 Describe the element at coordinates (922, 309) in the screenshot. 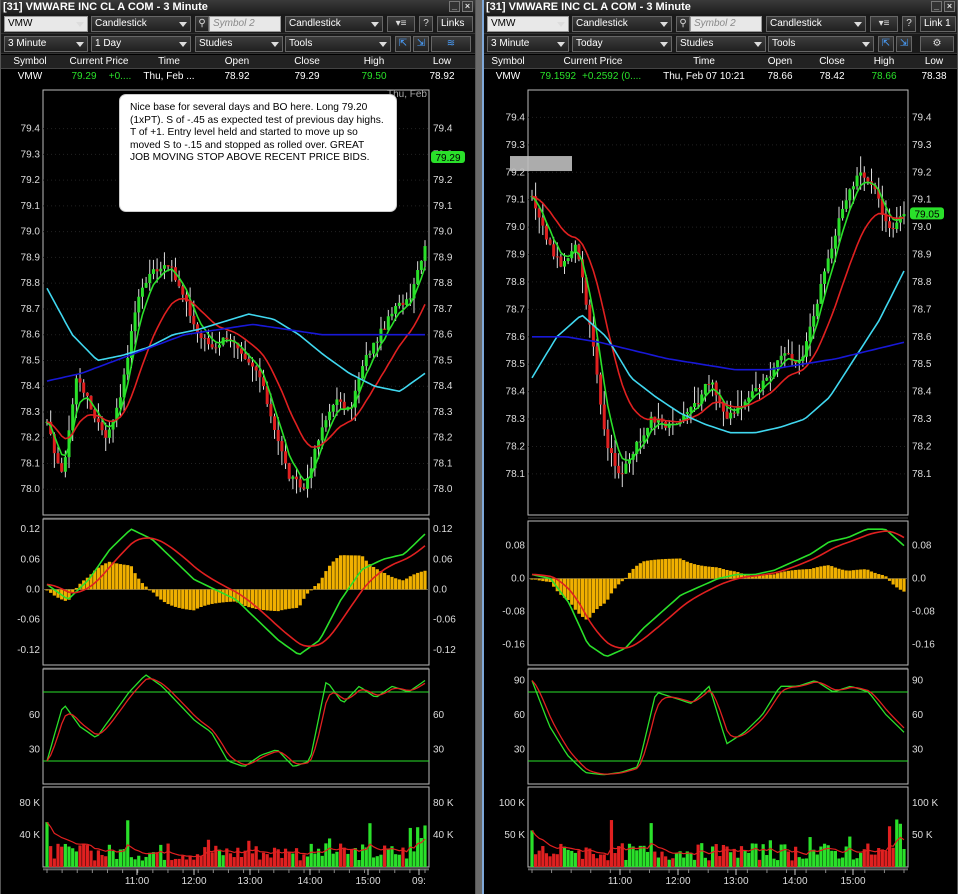

I see `price-tick-label-right: 78.7` at that location.